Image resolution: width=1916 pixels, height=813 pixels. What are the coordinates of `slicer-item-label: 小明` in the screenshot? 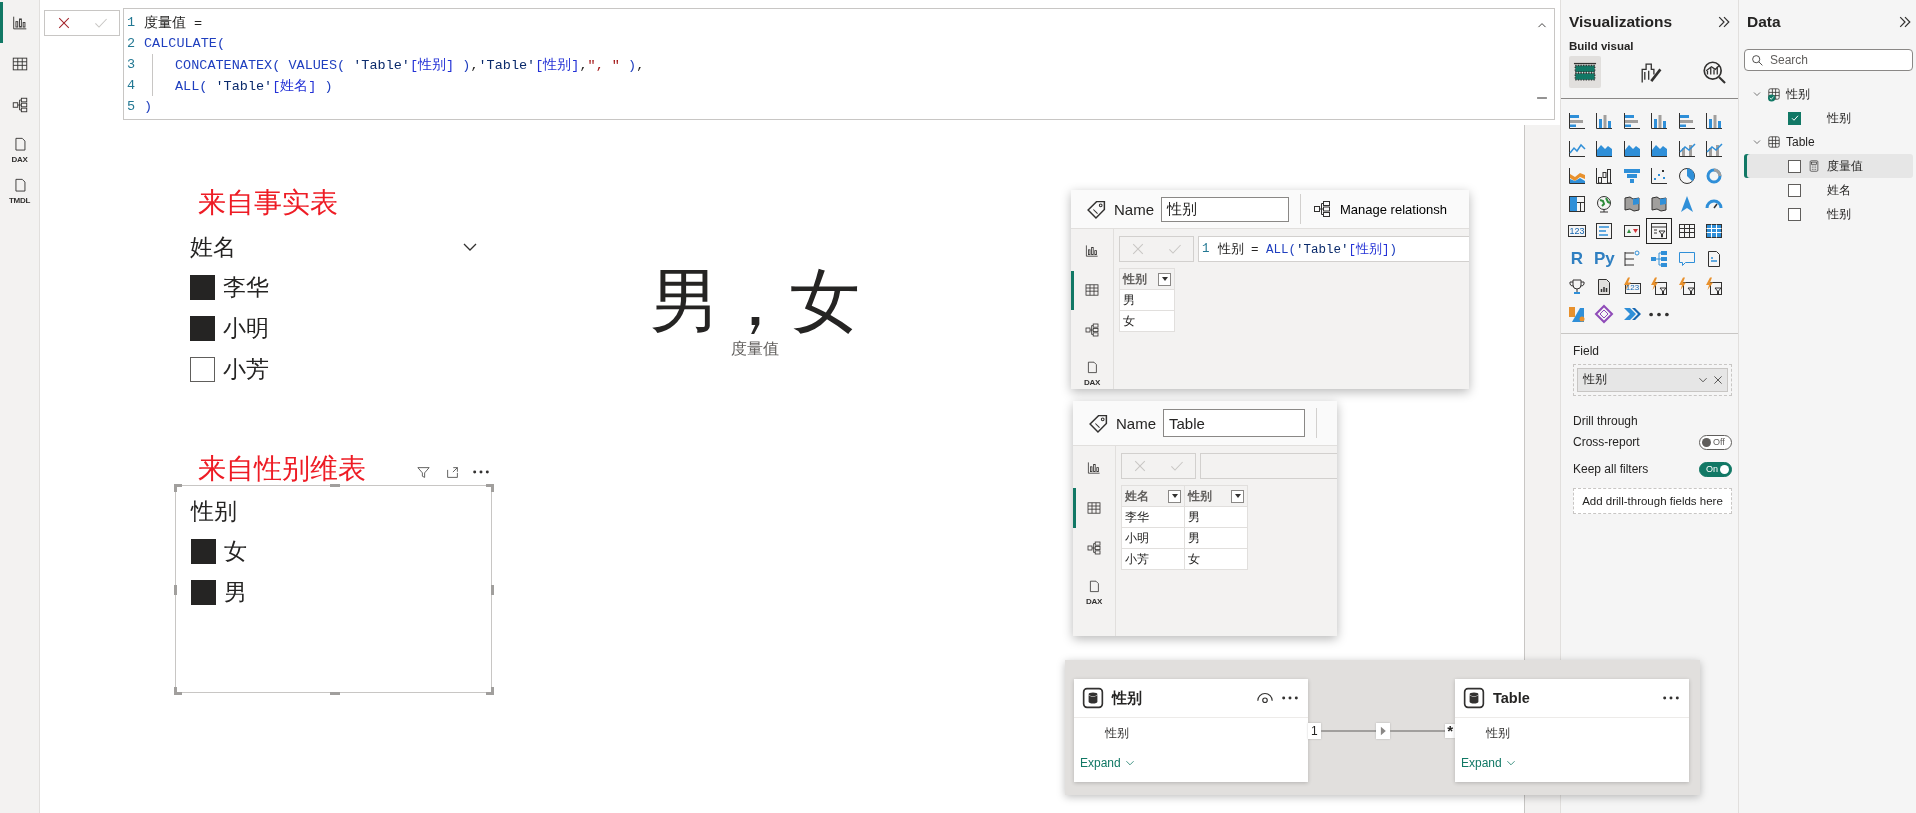 It's located at (246, 328).